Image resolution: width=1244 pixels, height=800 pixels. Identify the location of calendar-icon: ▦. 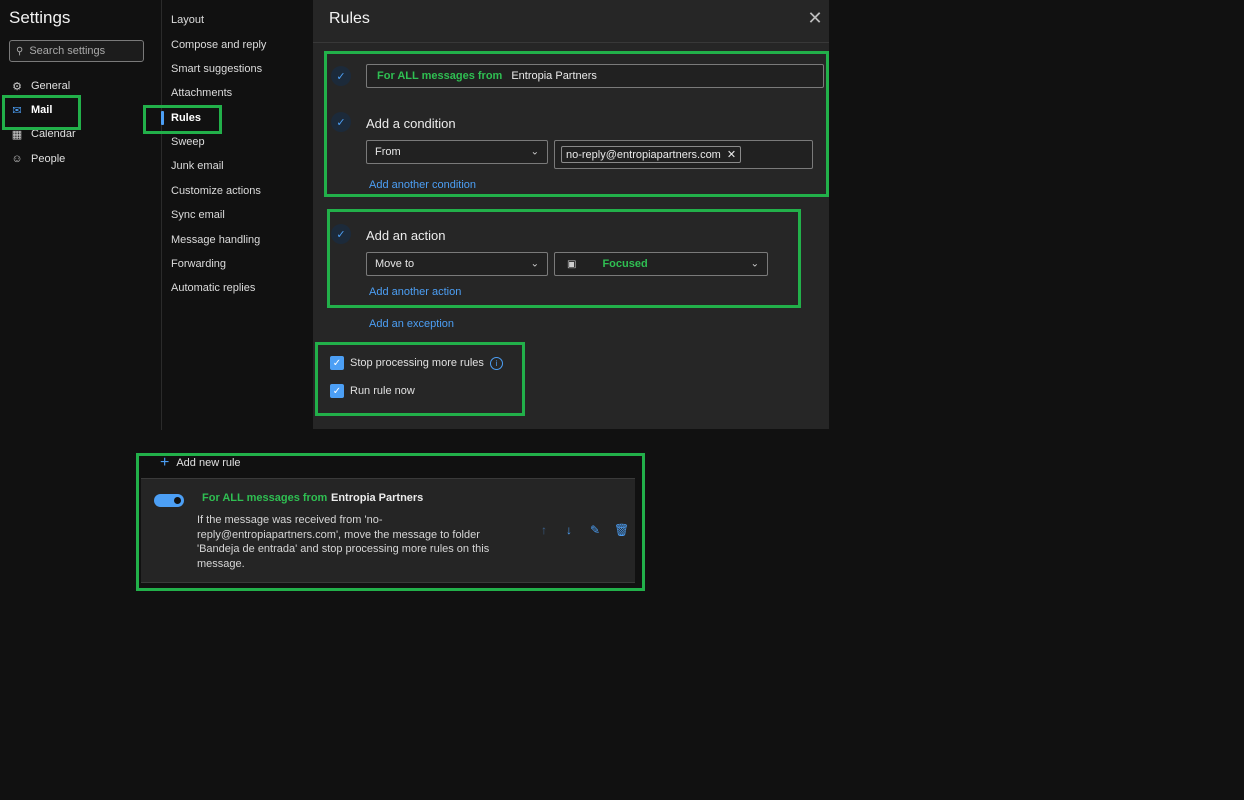
(17, 134).